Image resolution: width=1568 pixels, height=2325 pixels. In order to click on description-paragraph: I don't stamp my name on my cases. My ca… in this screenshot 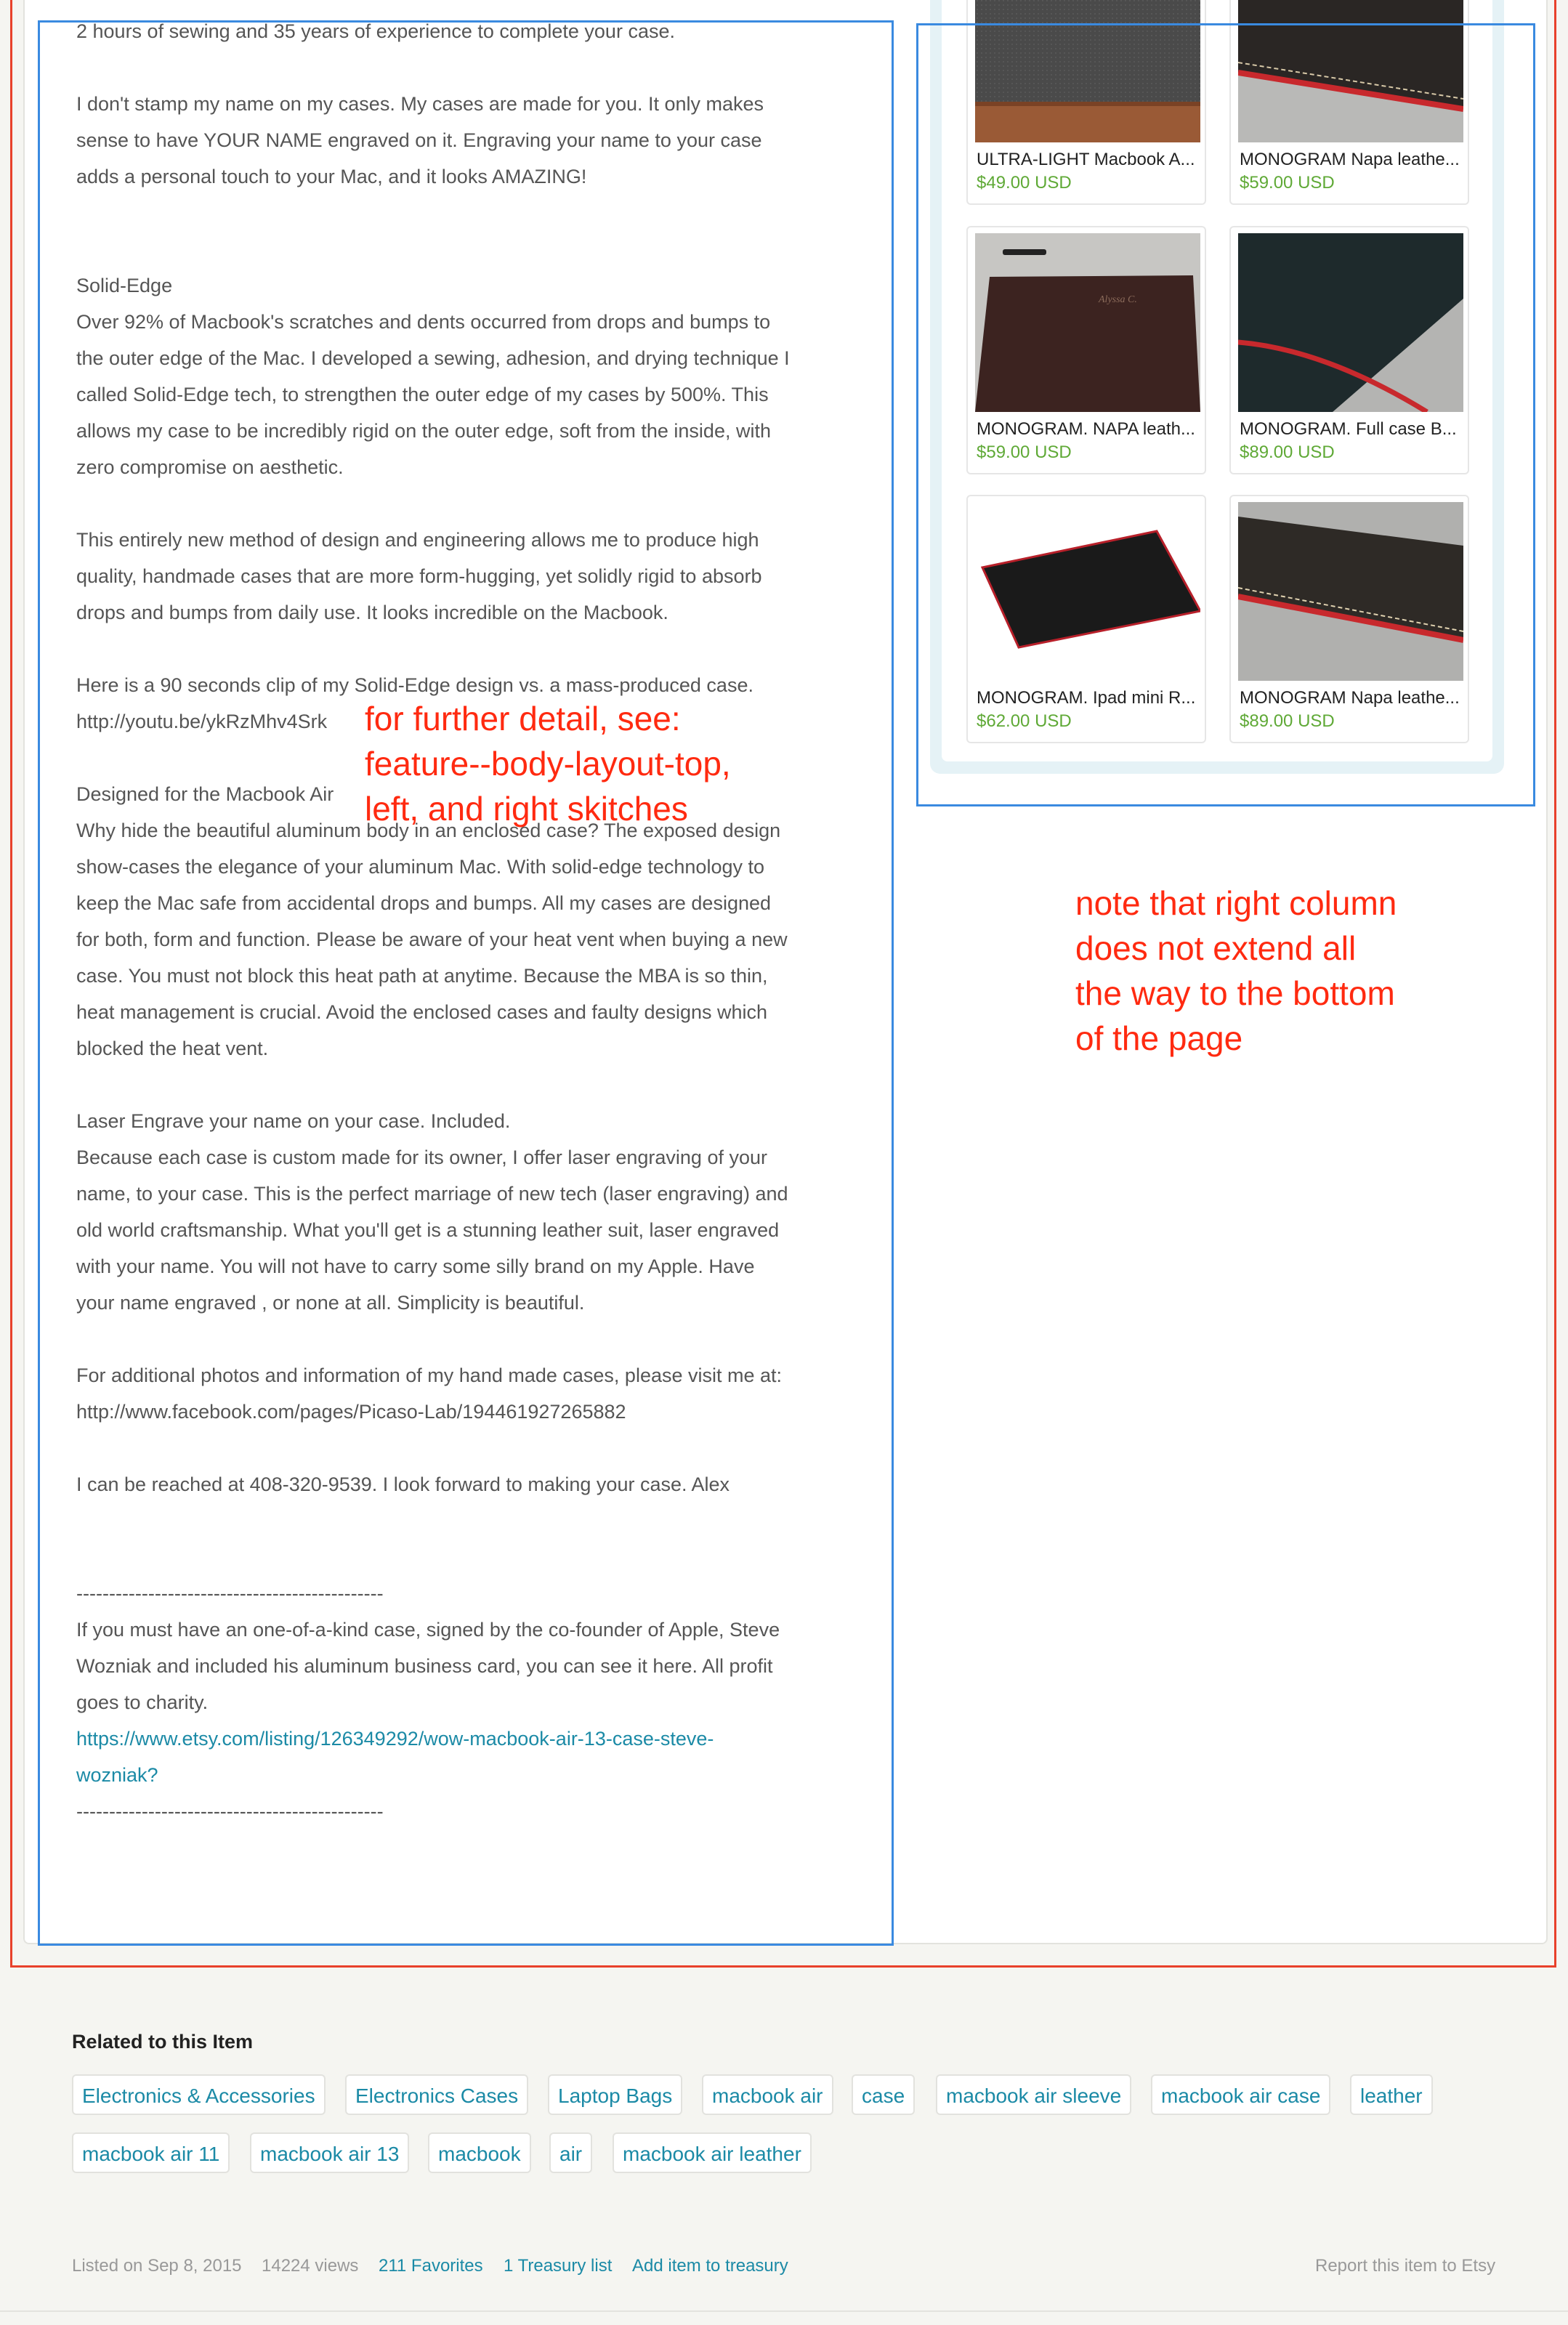, I will do `click(420, 140)`.